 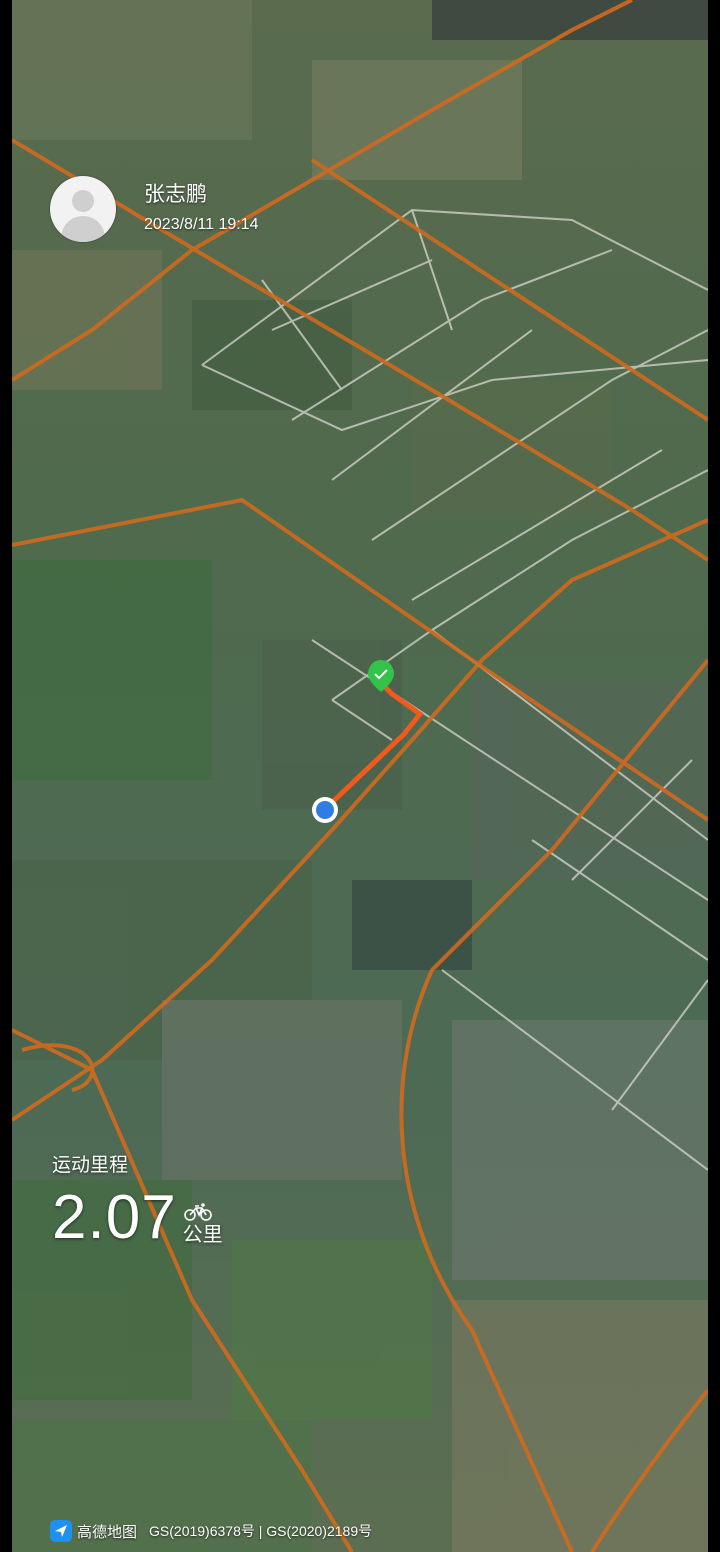 I want to click on distance-row: 2.07 公里, so click(x=137, y=1218).